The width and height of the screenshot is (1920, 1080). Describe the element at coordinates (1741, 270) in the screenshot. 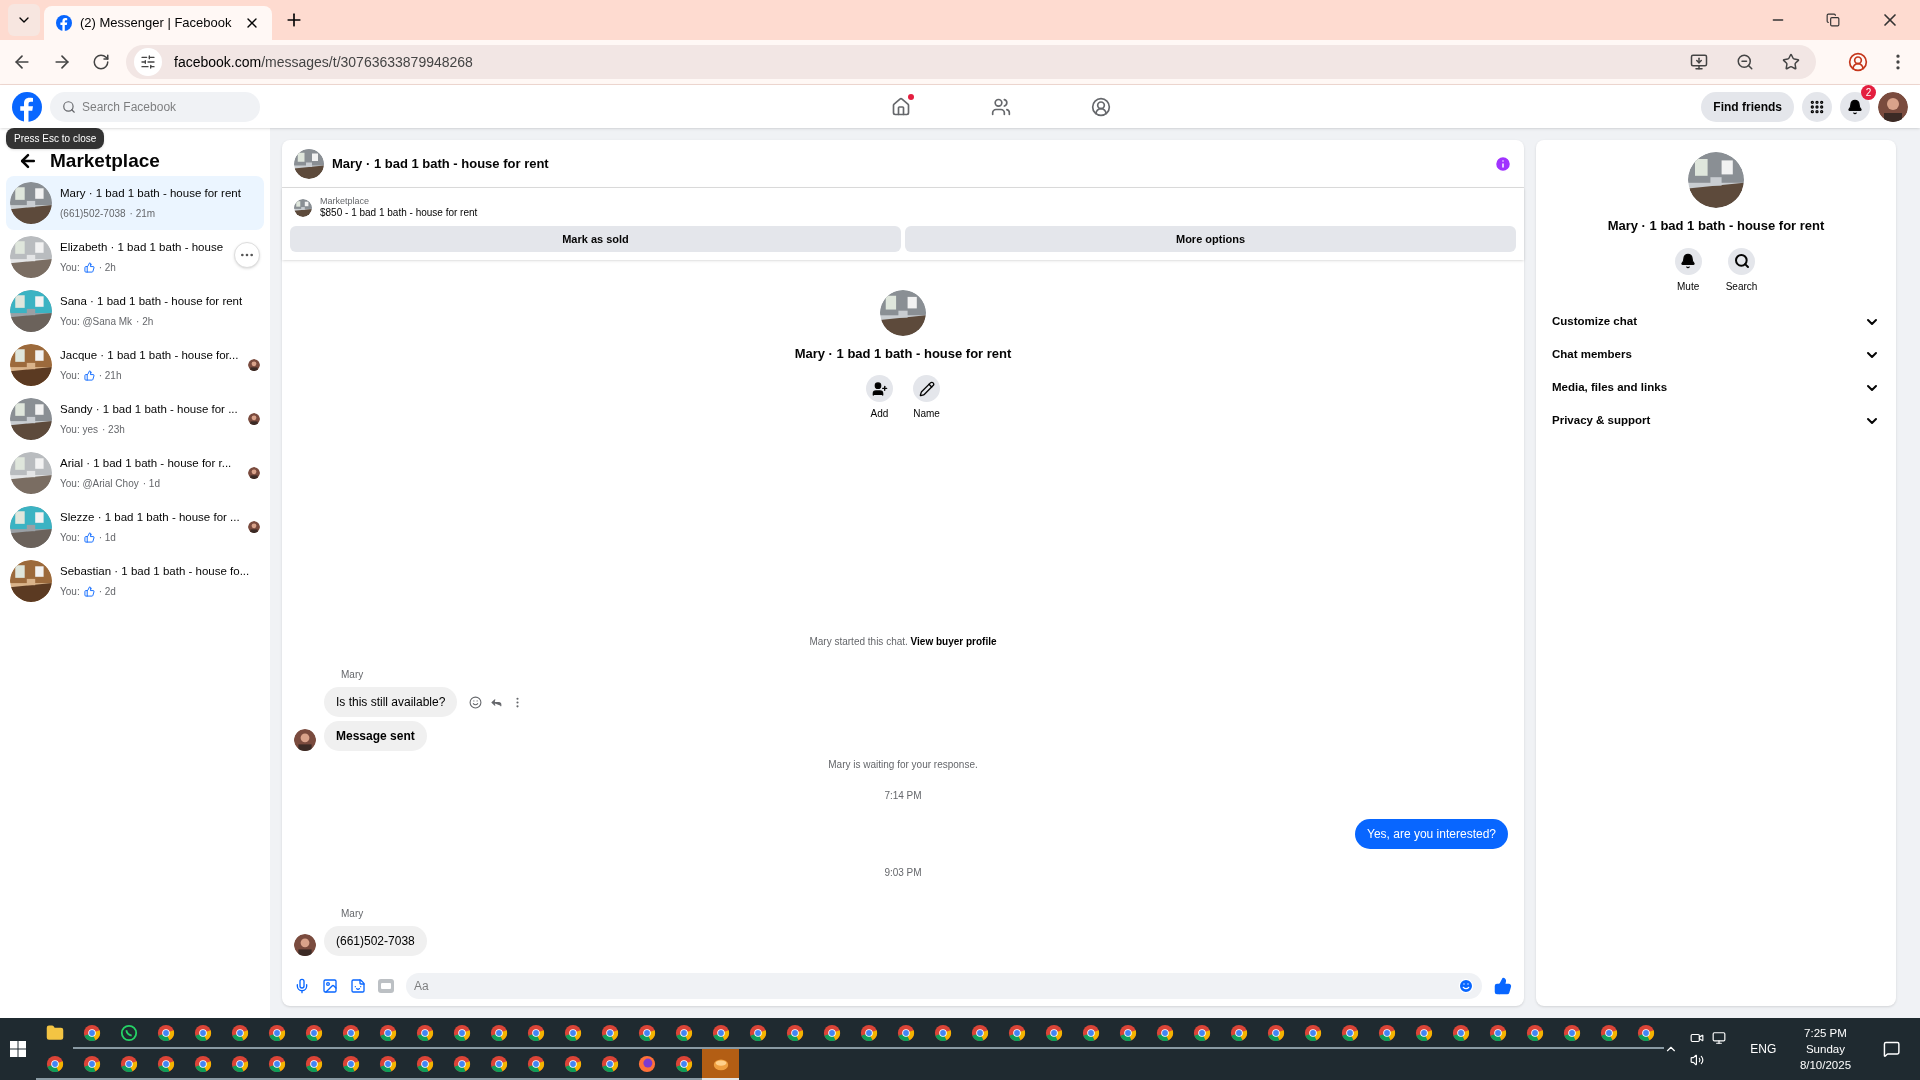

I see `details-action-button: Search` at that location.